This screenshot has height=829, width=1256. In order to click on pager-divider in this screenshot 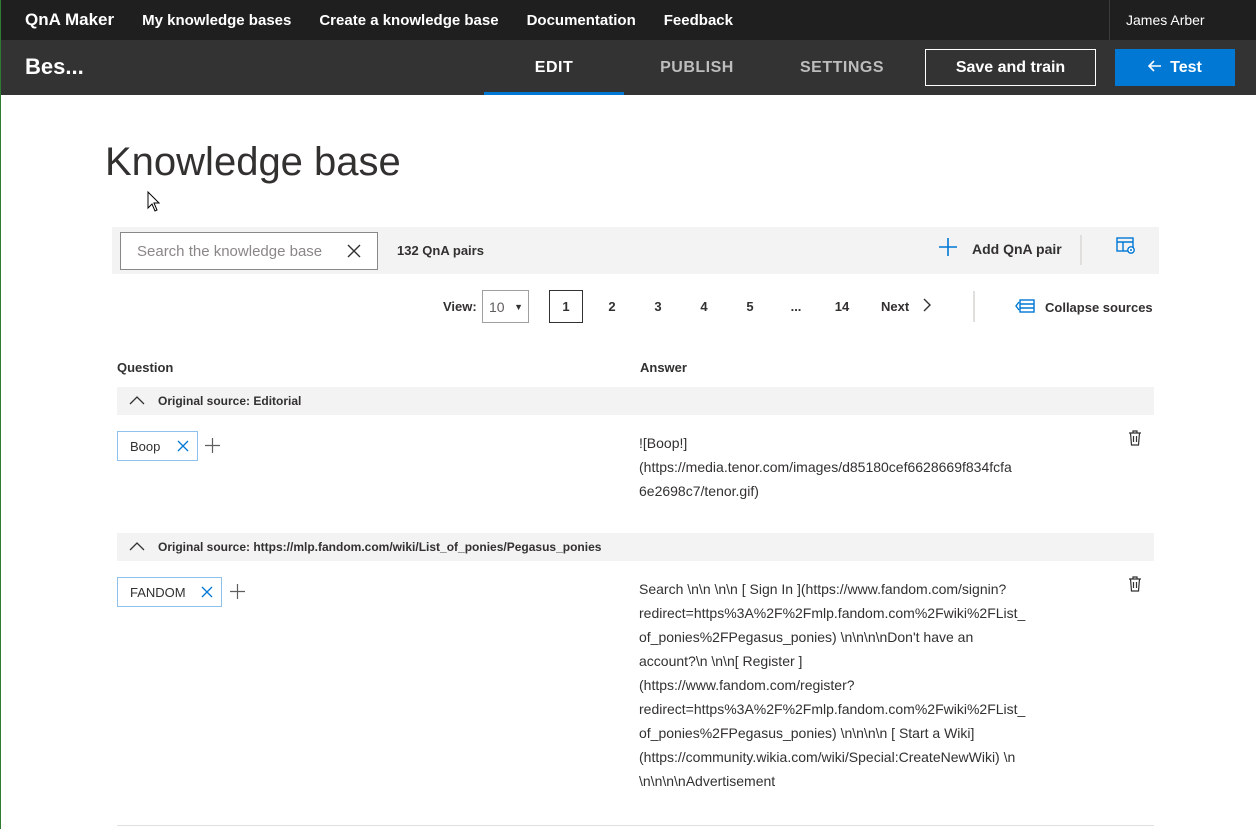, I will do `click(974, 306)`.